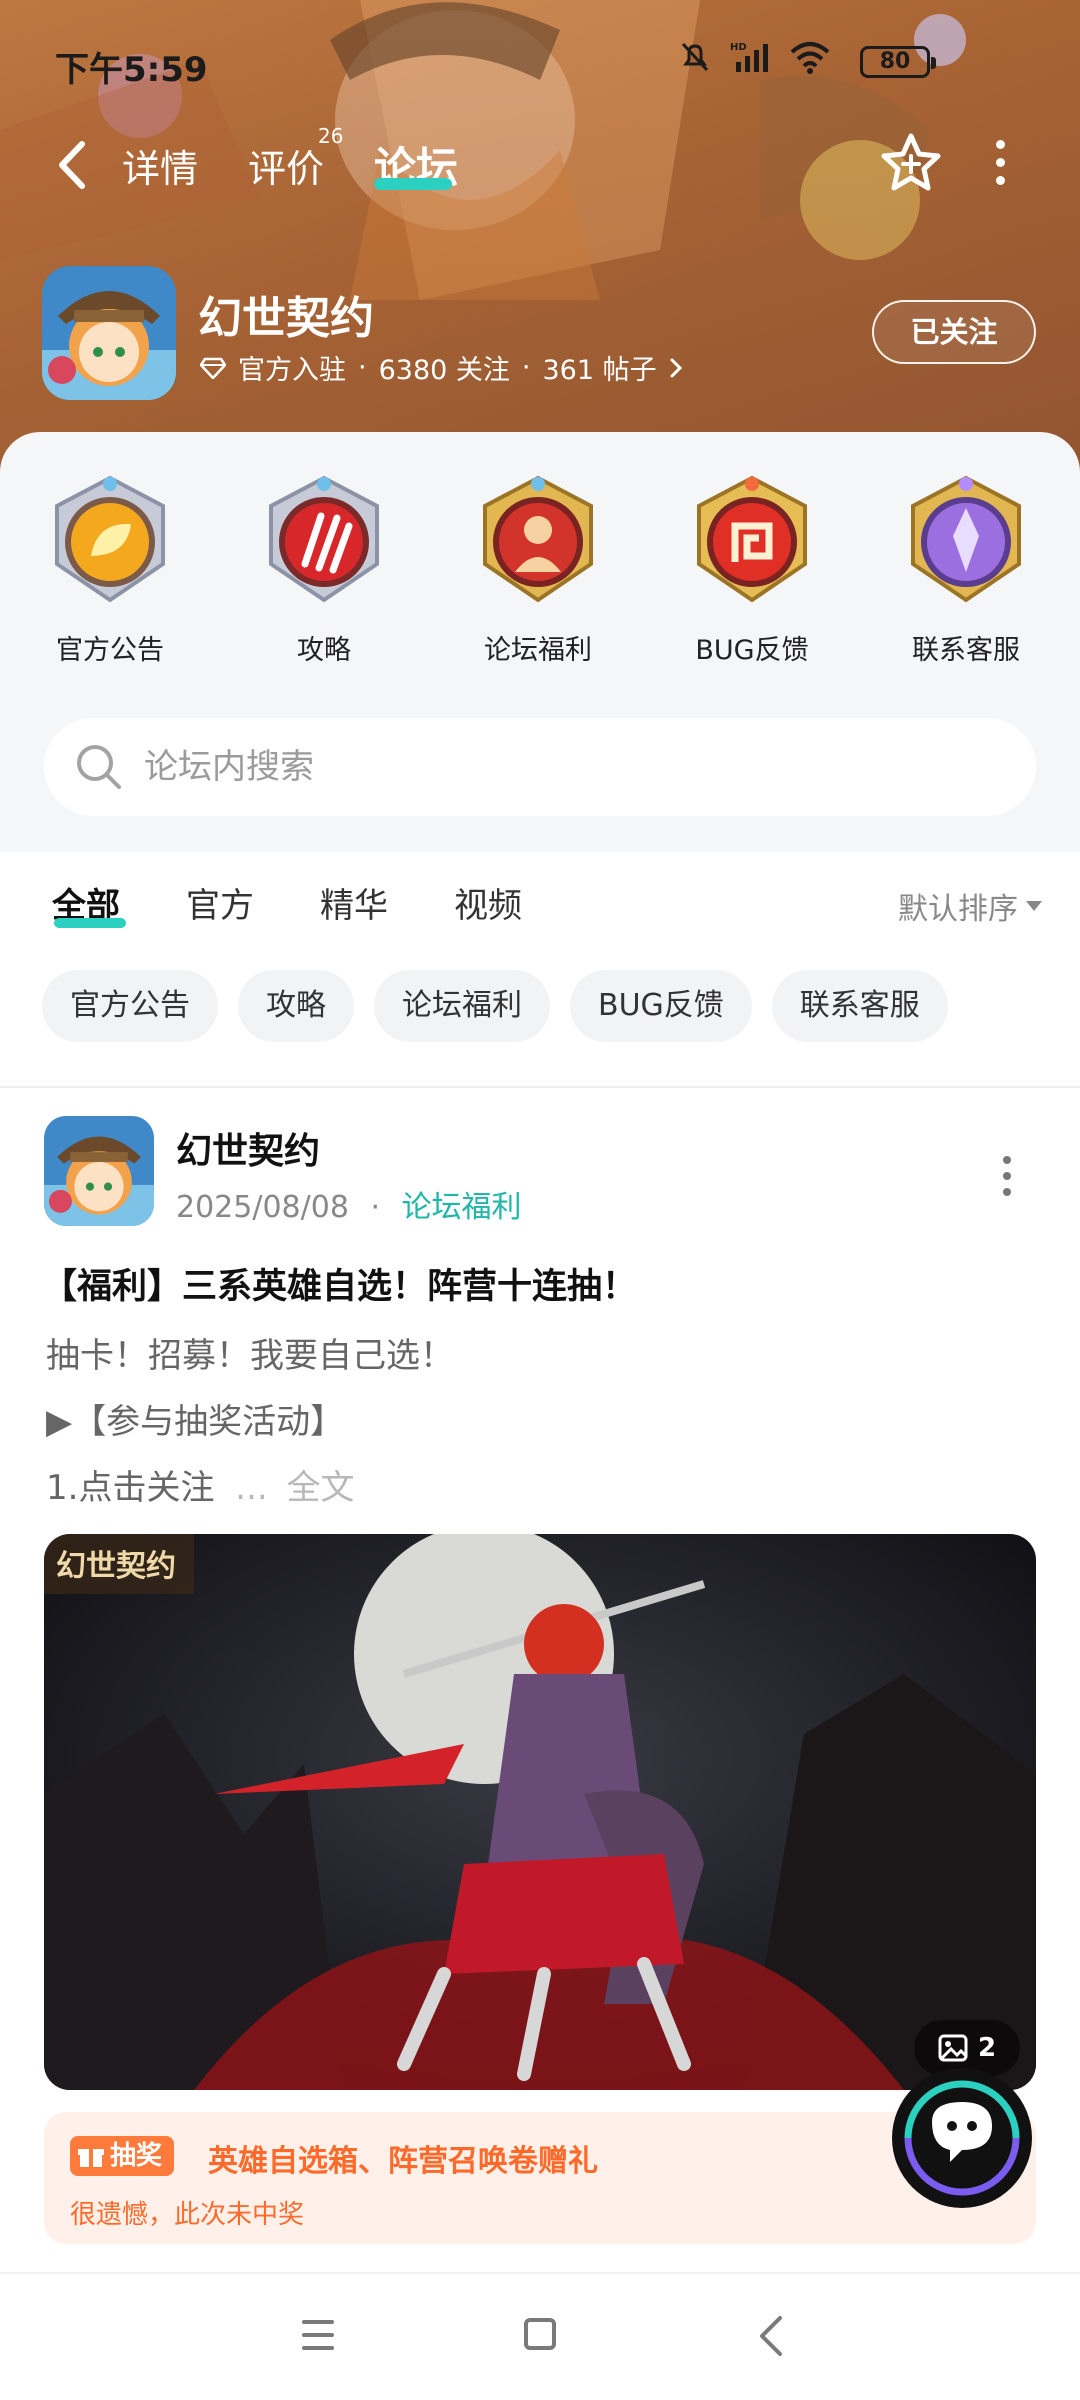 This screenshot has width=1080, height=2400. I want to click on tab-featured: 精华, so click(354, 902).